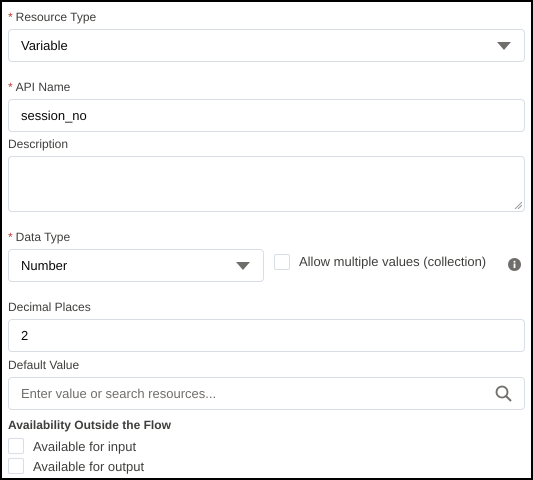  I want to click on field-label: Resource Type, so click(56, 17).